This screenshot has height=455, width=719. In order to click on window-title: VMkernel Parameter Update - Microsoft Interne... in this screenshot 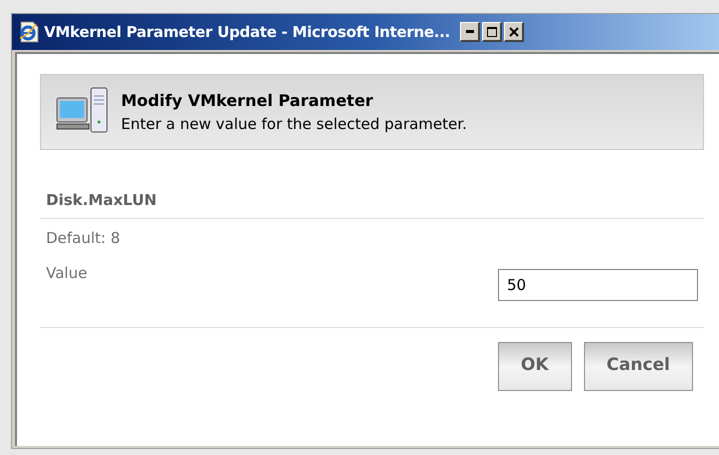, I will do `click(247, 32)`.